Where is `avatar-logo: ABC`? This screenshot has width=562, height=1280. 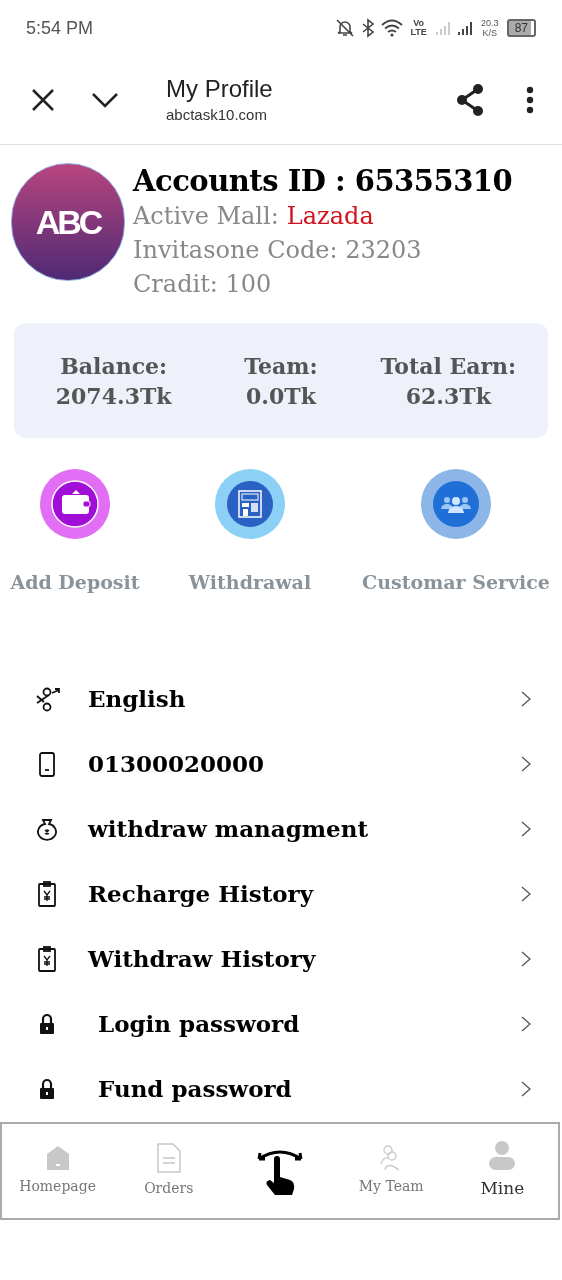 avatar-logo: ABC is located at coordinates (68, 222).